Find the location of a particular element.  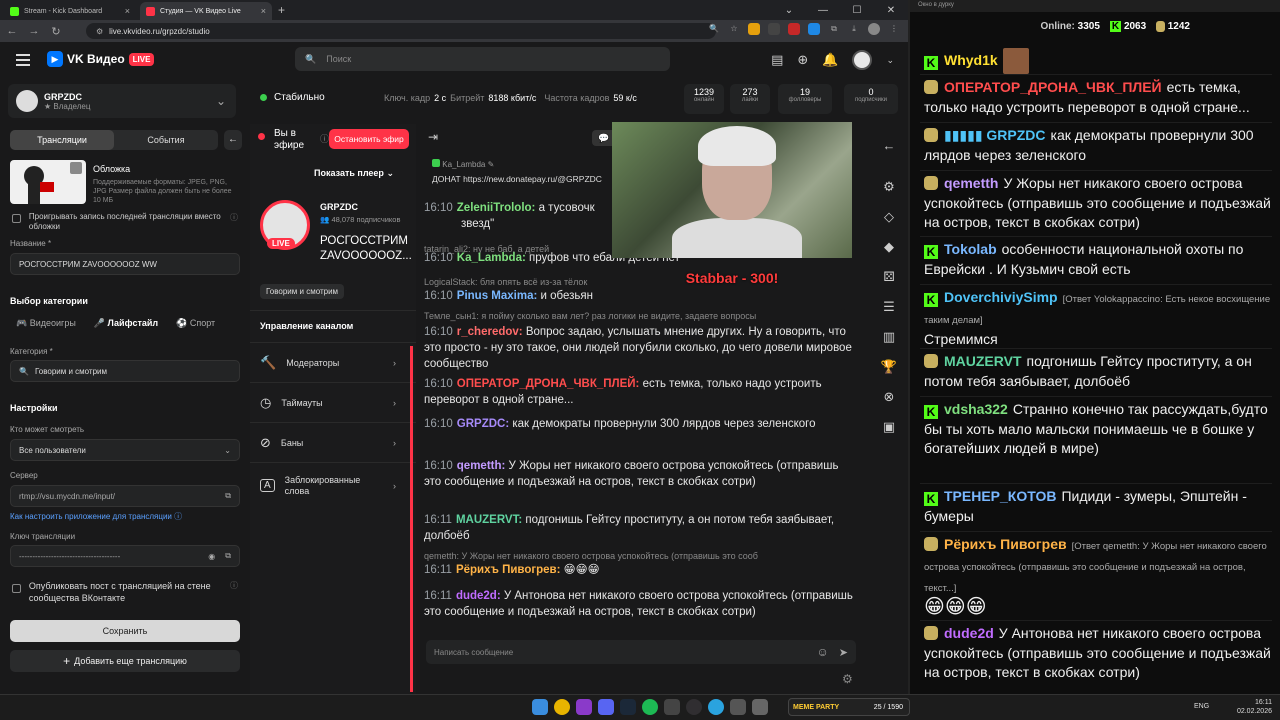

forward-icon: → is located at coordinates (34, 31).